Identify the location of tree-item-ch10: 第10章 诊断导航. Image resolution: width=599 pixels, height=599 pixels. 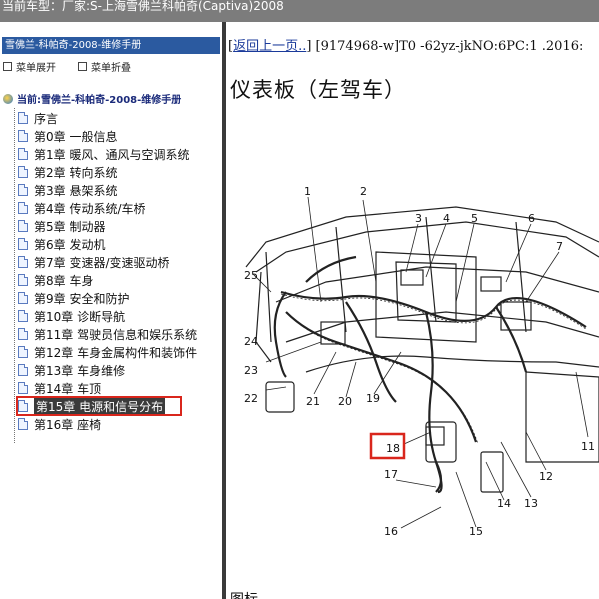
(71, 316).